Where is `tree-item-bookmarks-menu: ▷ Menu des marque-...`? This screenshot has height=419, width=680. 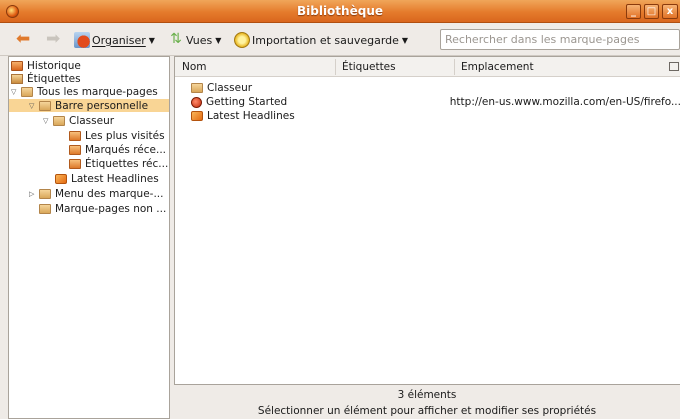
tree-item-bookmarks-menu: ▷ Menu des marque-... is located at coordinates (99, 193).